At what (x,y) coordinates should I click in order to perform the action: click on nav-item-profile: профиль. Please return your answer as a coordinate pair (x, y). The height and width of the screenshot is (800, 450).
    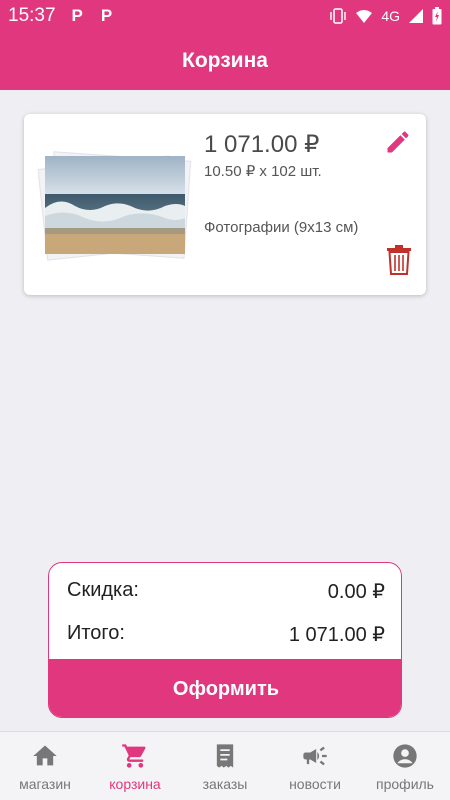
    Looking at the image, I should click on (405, 766).